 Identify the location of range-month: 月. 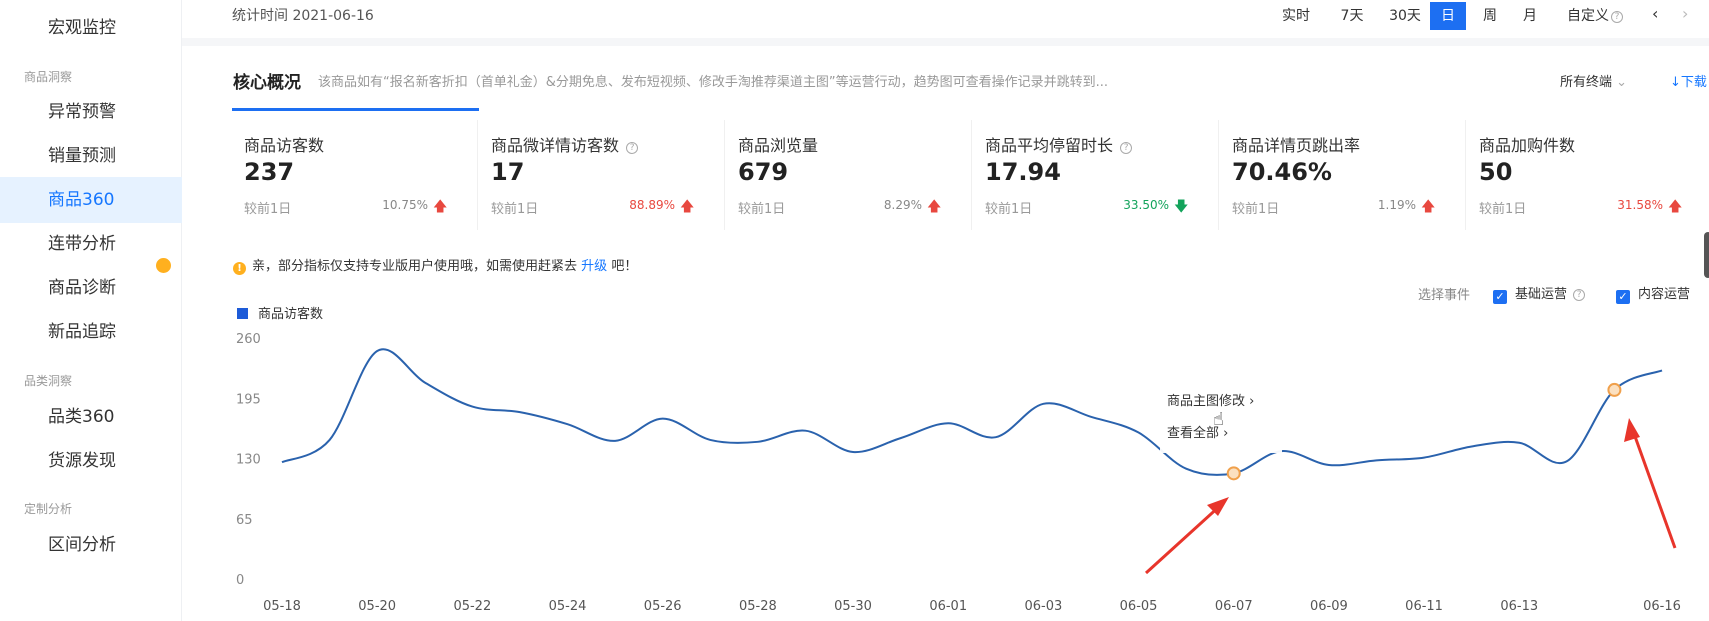
(1530, 16).